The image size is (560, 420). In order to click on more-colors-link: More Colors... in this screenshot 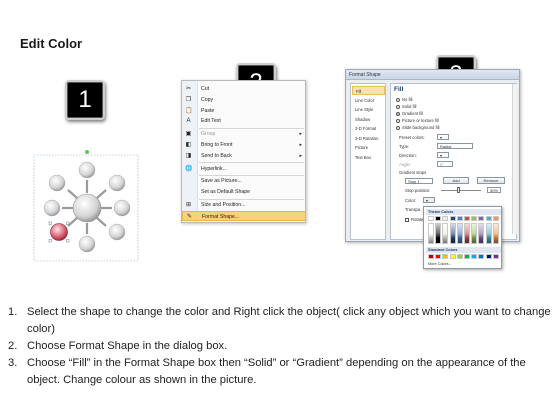, I will do `click(440, 264)`.